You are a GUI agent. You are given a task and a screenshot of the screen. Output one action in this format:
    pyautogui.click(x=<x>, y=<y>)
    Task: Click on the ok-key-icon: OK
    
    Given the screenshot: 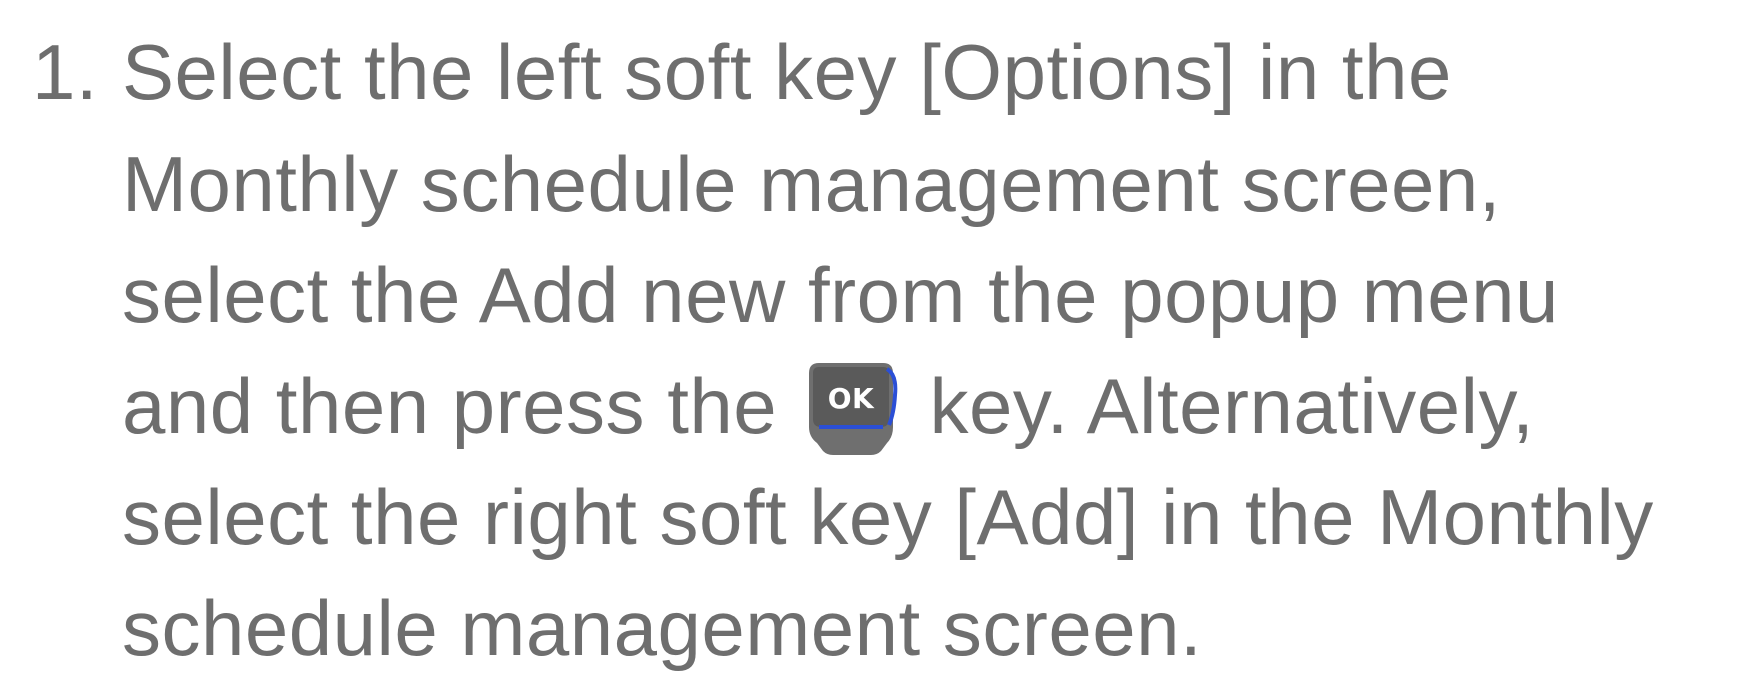 What is the action you would take?
    pyautogui.click(x=852, y=409)
    